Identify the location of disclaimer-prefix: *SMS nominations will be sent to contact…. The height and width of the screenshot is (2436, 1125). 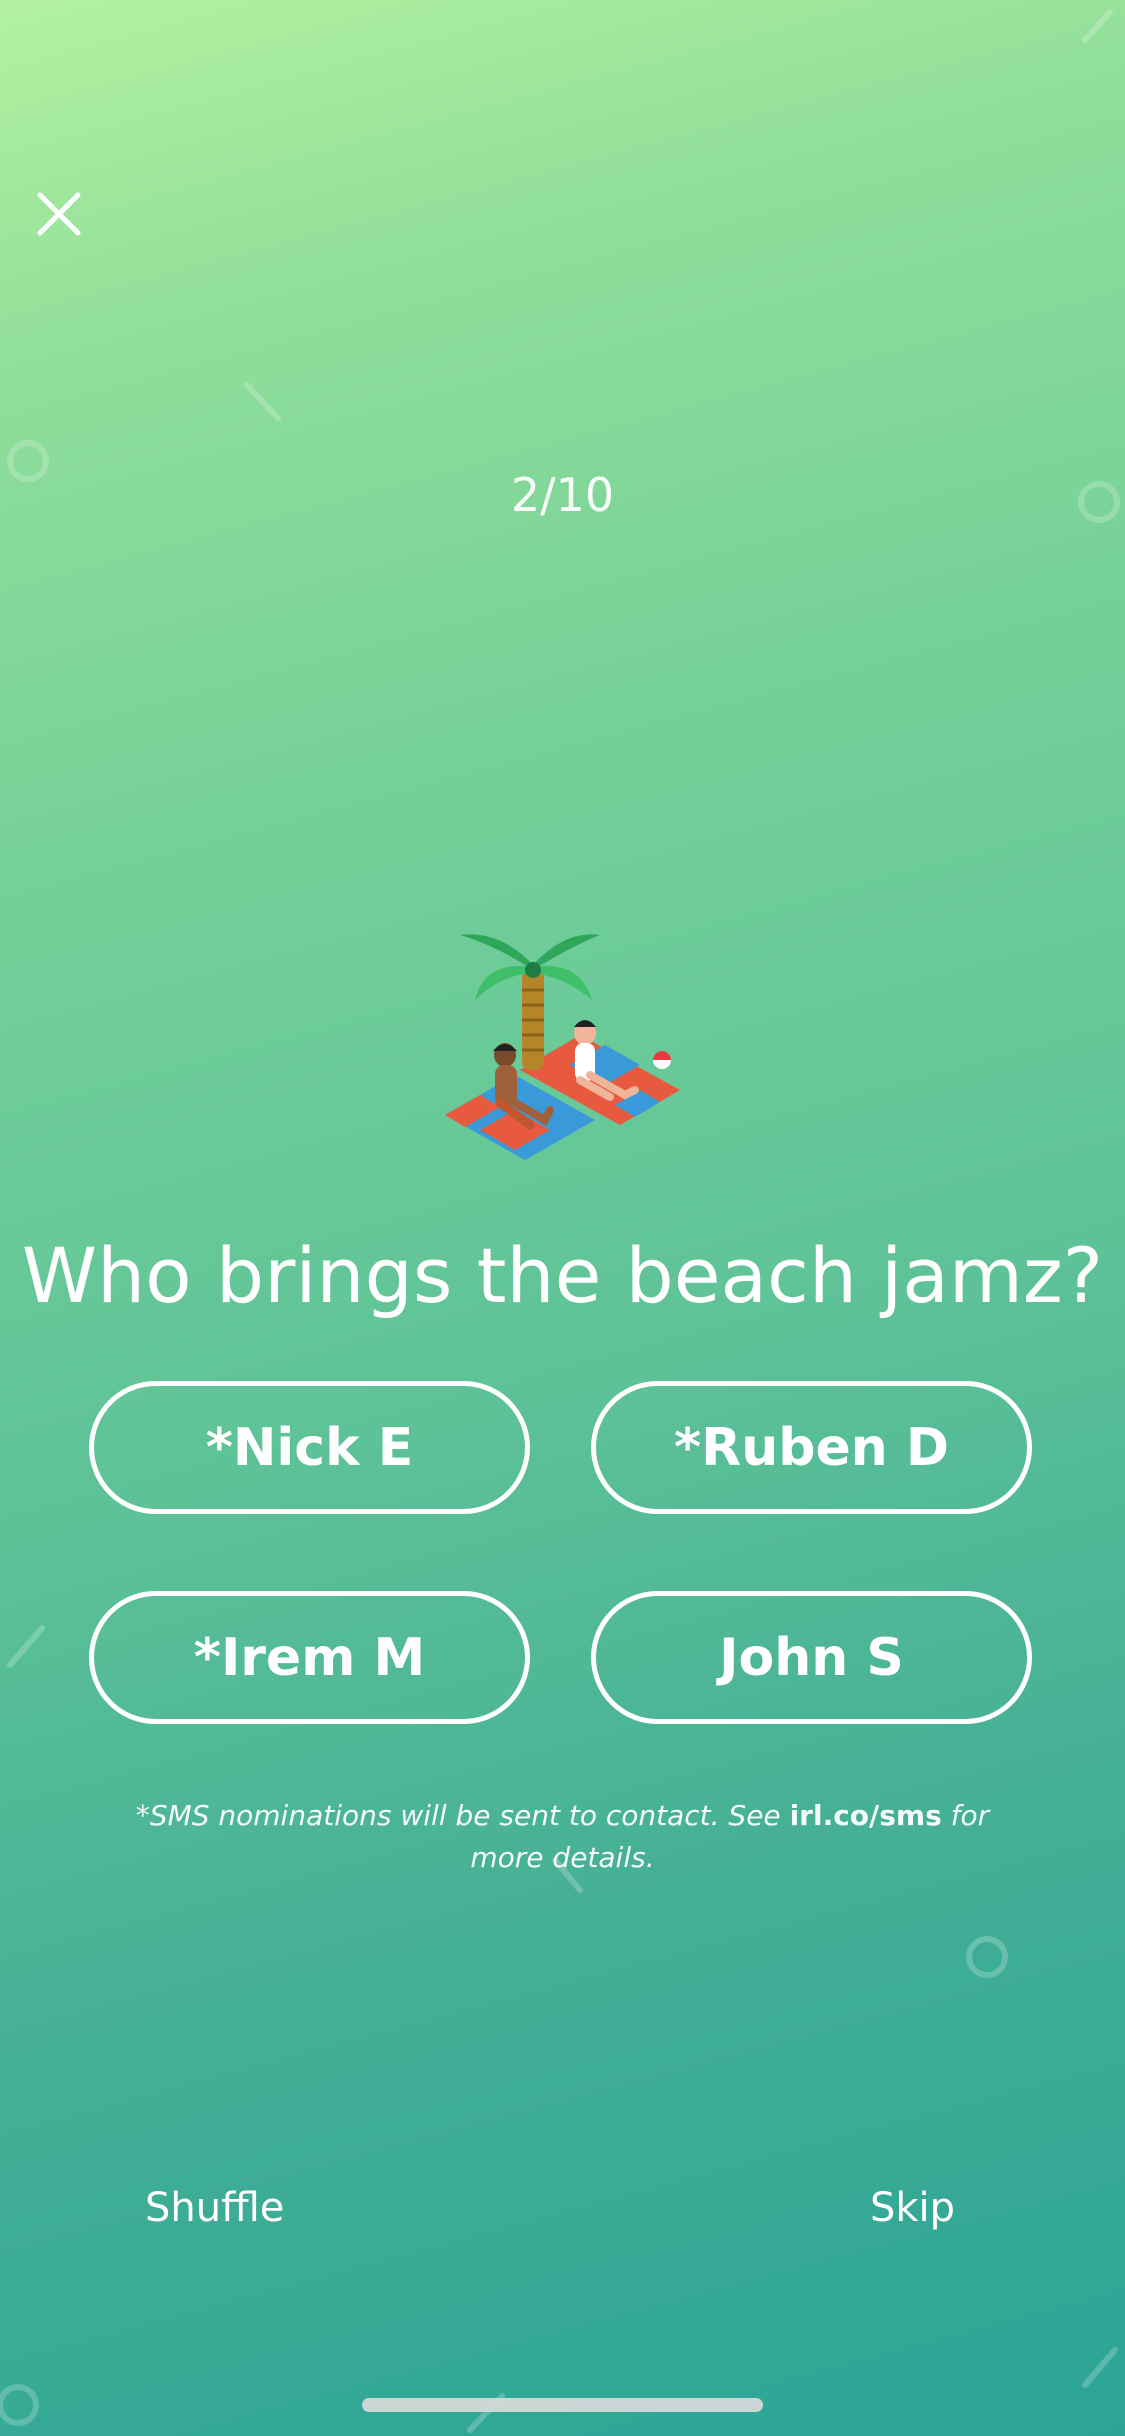
(462, 1815).